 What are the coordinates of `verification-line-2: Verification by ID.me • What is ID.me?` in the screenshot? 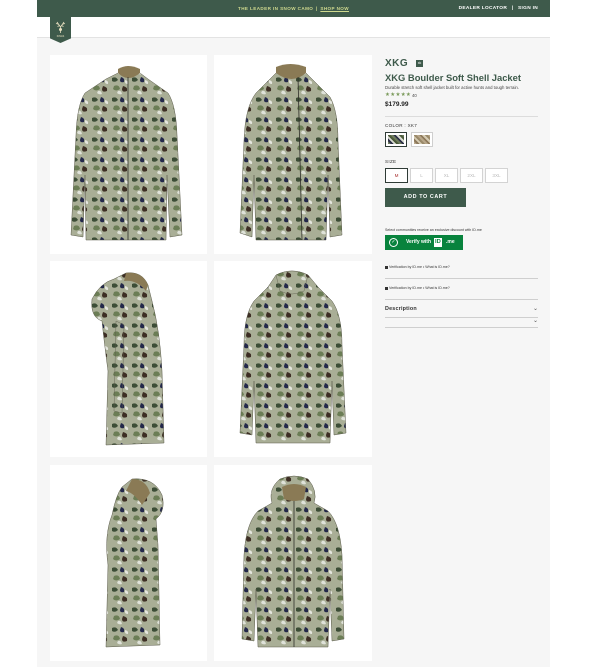 It's located at (417, 288).